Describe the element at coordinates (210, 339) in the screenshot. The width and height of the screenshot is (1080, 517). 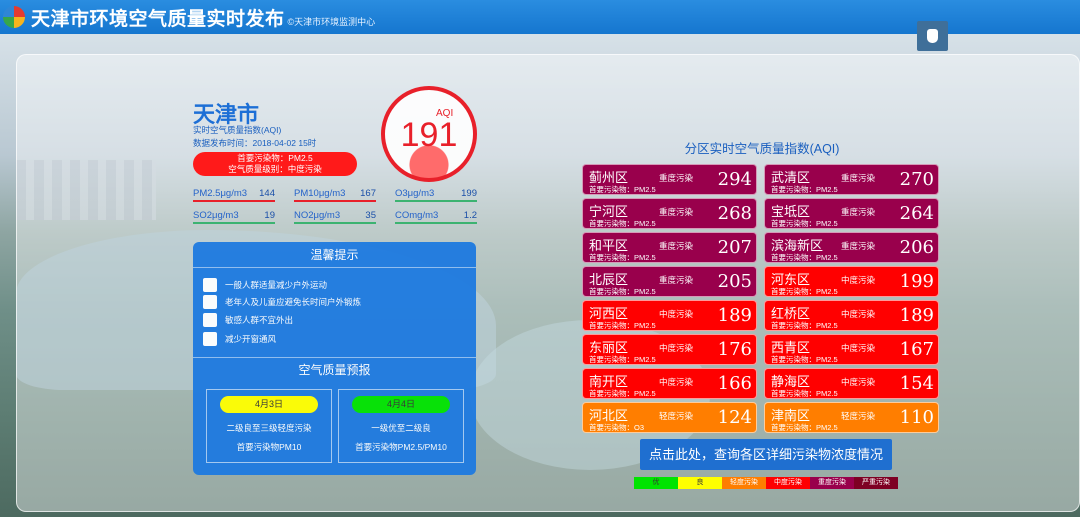
I see `window-icon` at that location.